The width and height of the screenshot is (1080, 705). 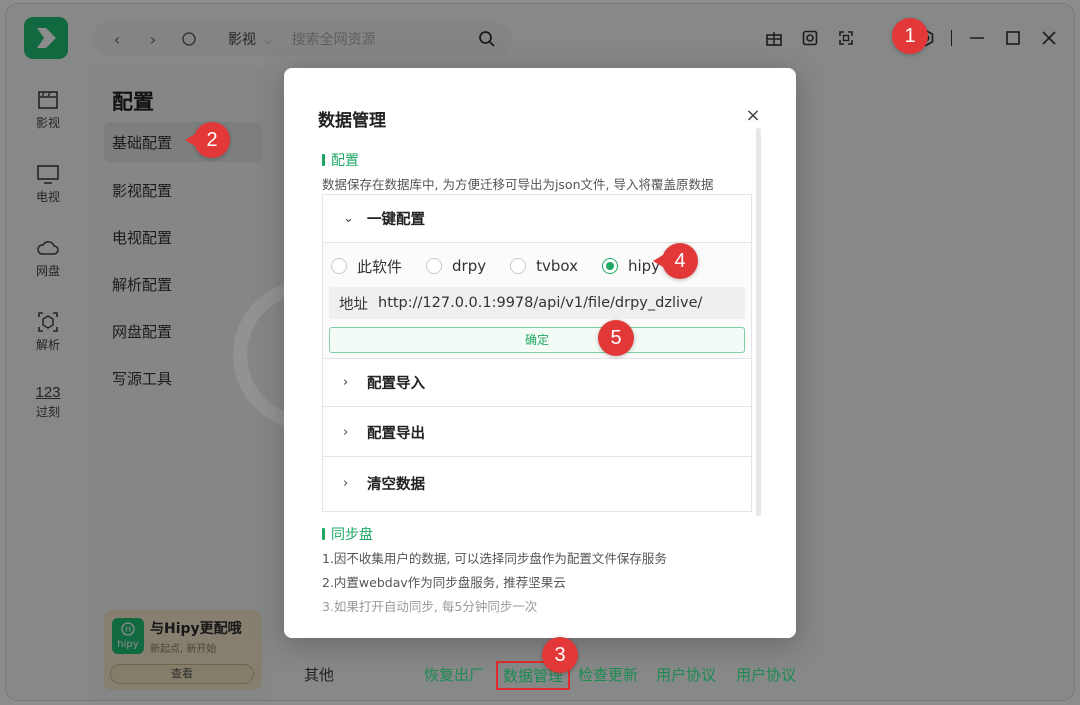 I want to click on panel-title: 配置导入, so click(x=396, y=384).